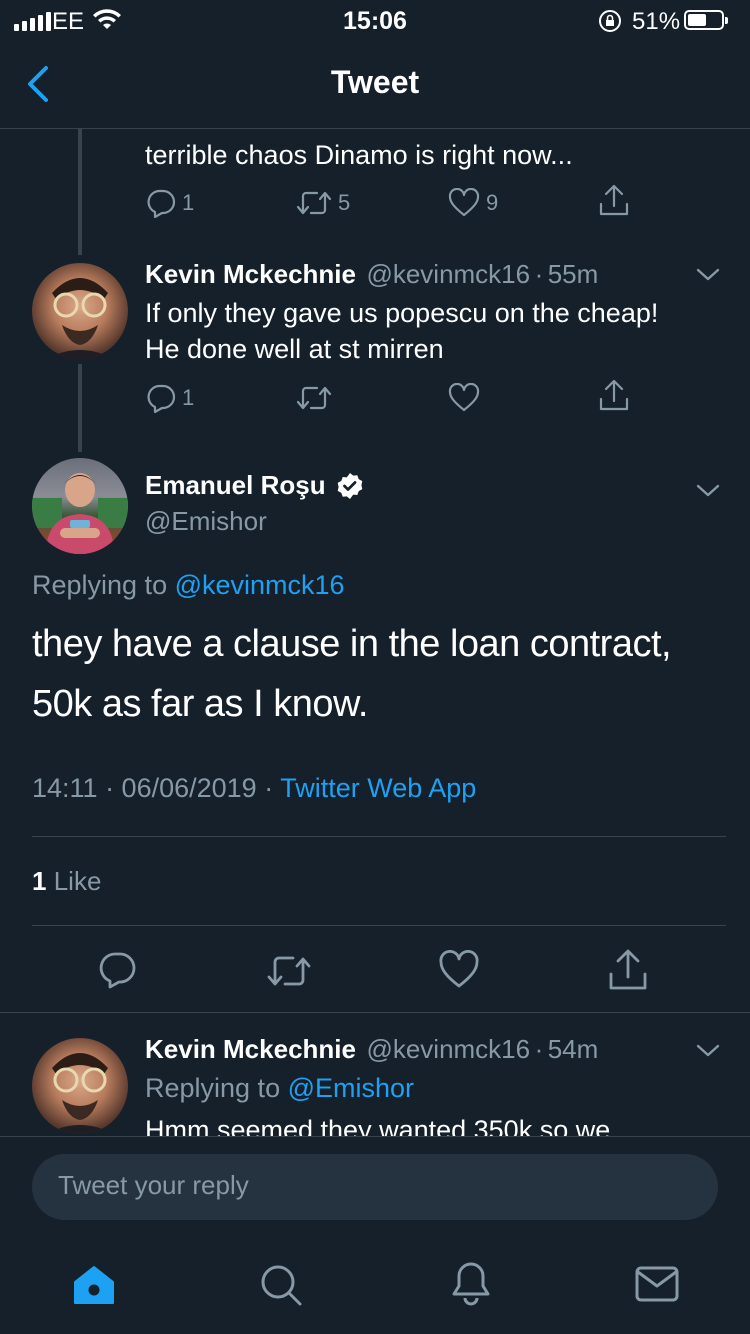  I want to click on replying-to-link: @kevinmck16, so click(260, 585).